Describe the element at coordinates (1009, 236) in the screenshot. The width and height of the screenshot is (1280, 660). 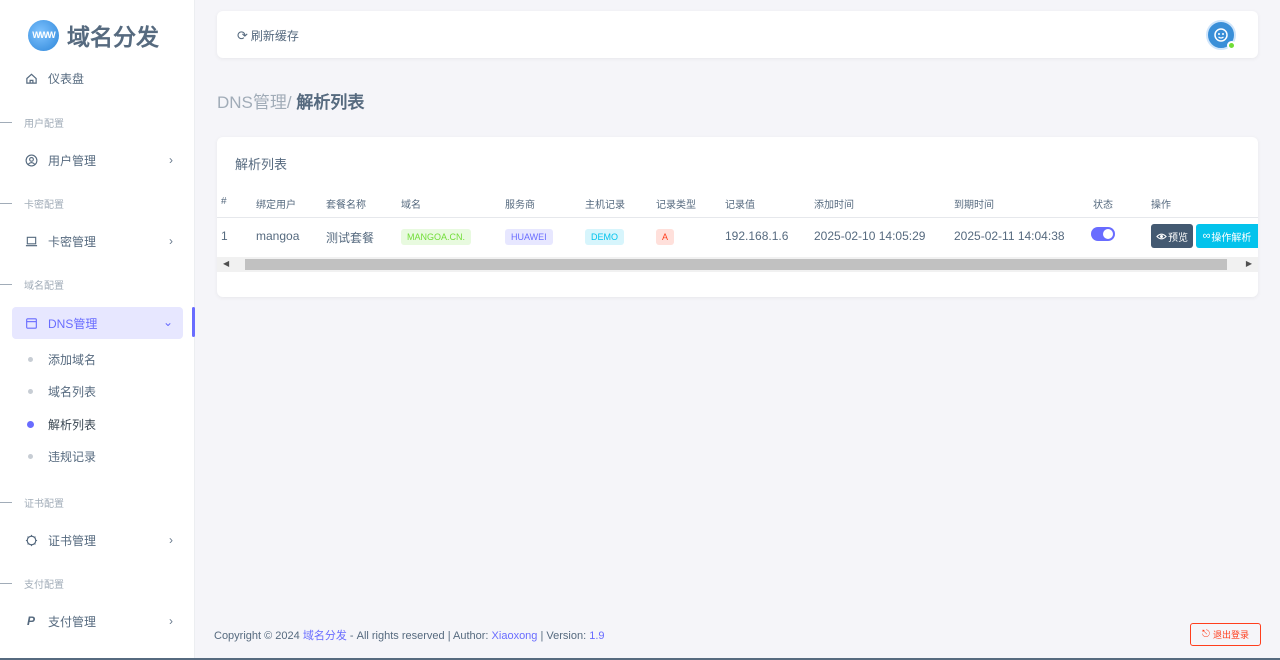
I see `cell-expires: 2025-02-11 14:04:38` at that location.